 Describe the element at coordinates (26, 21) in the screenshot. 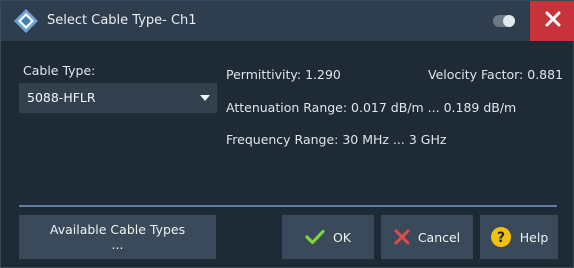

I see `rs-logo-icon` at that location.